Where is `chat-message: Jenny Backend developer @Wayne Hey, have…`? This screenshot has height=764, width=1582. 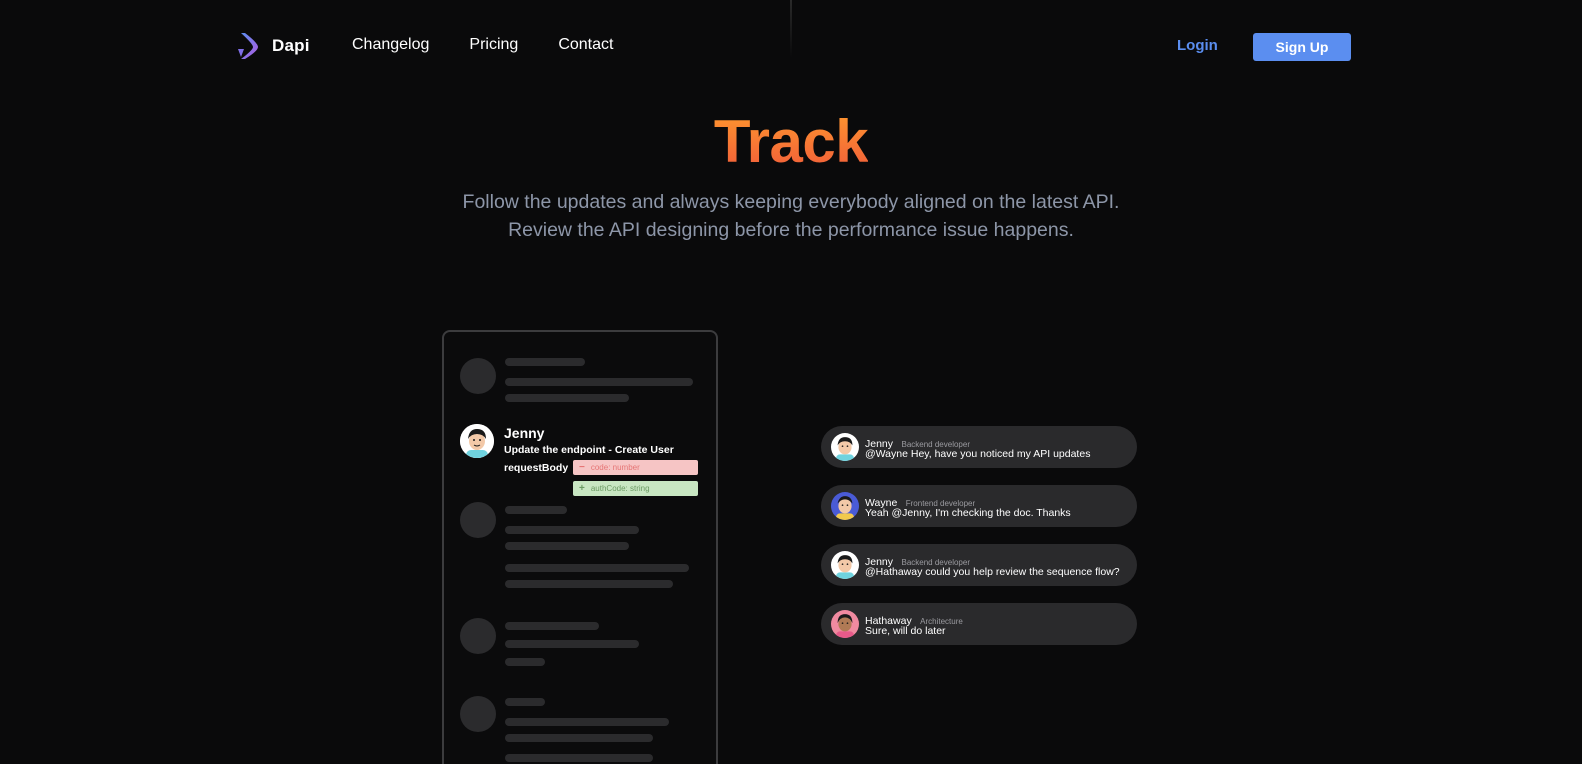
chat-message: Jenny Backend developer @Wayne Hey, have… is located at coordinates (979, 447).